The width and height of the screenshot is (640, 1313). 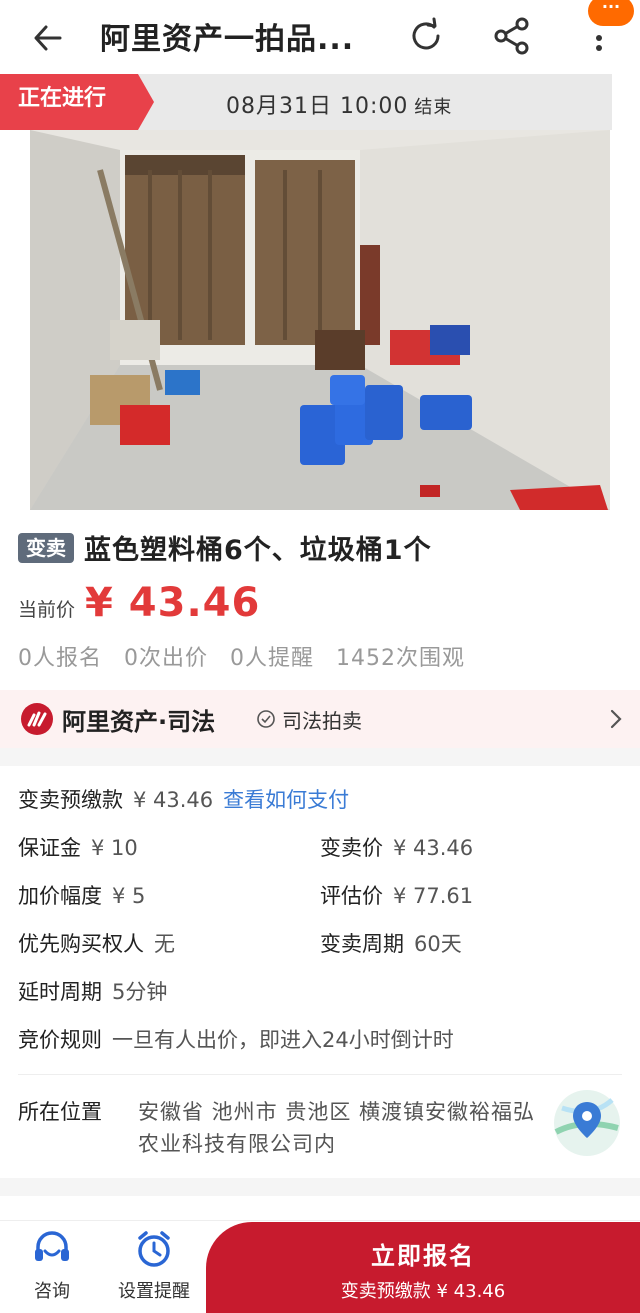 I want to click on deposit-value: ¥ 10, so click(x=114, y=848).